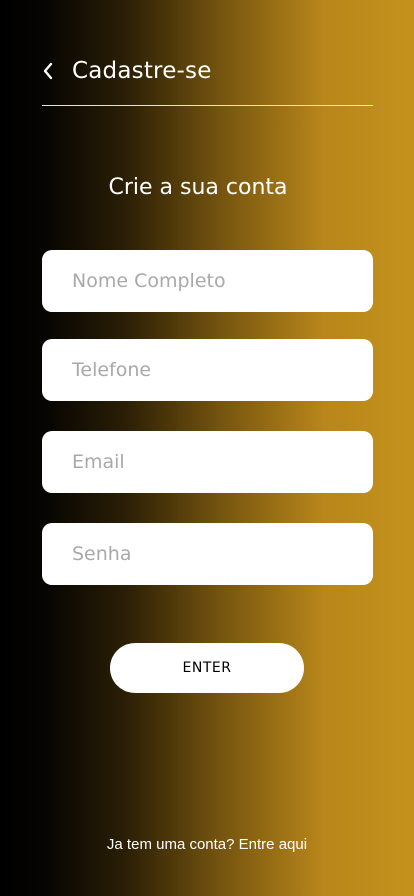  Describe the element at coordinates (207, 370) in the screenshot. I see `phone-input` at that location.